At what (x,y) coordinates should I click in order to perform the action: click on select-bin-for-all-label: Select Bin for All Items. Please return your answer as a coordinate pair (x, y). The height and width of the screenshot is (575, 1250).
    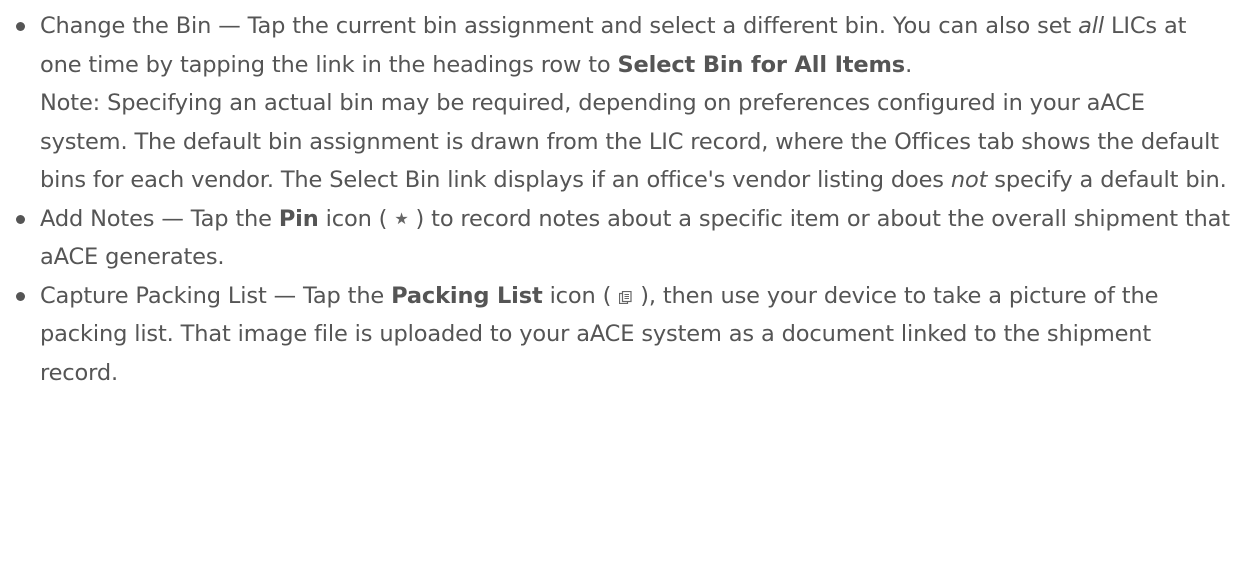
    Looking at the image, I should click on (761, 64).